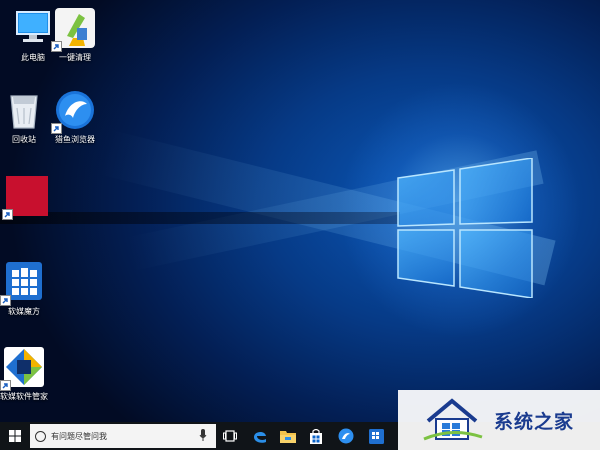 This screenshot has width=600, height=450. I want to click on browser-icon, so click(74, 111).